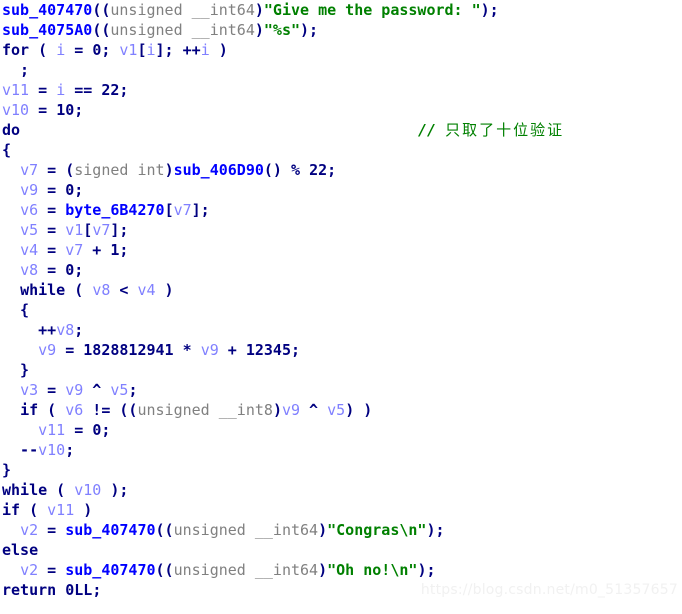 Image resolution: width=682 pixels, height=614 pixels. What do you see at coordinates (142, 50) in the screenshot?
I see `token-punct: [` at bounding box center [142, 50].